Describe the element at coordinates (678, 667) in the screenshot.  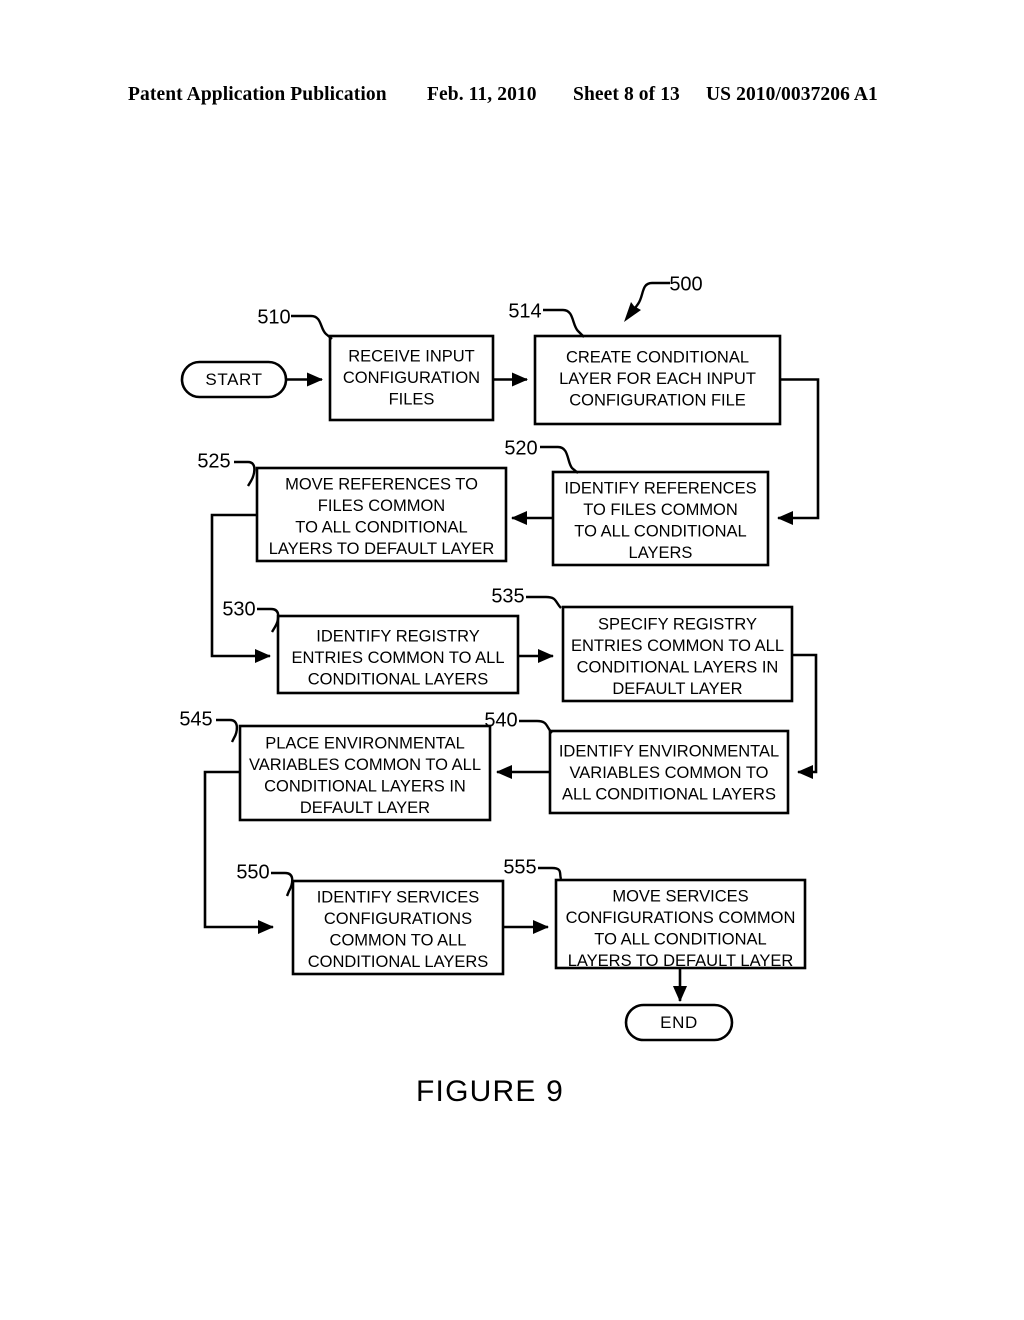
I see `node-535-line-3: CONDITIONAL LAYERS IN` at that location.